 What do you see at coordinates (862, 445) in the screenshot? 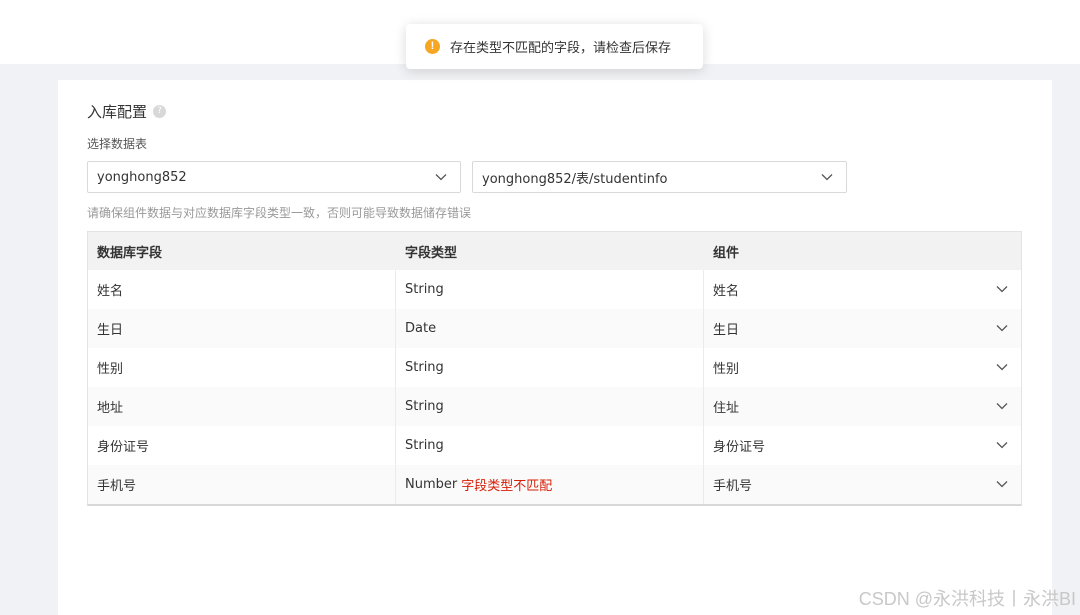
I see `component-select: 身份证号` at bounding box center [862, 445].